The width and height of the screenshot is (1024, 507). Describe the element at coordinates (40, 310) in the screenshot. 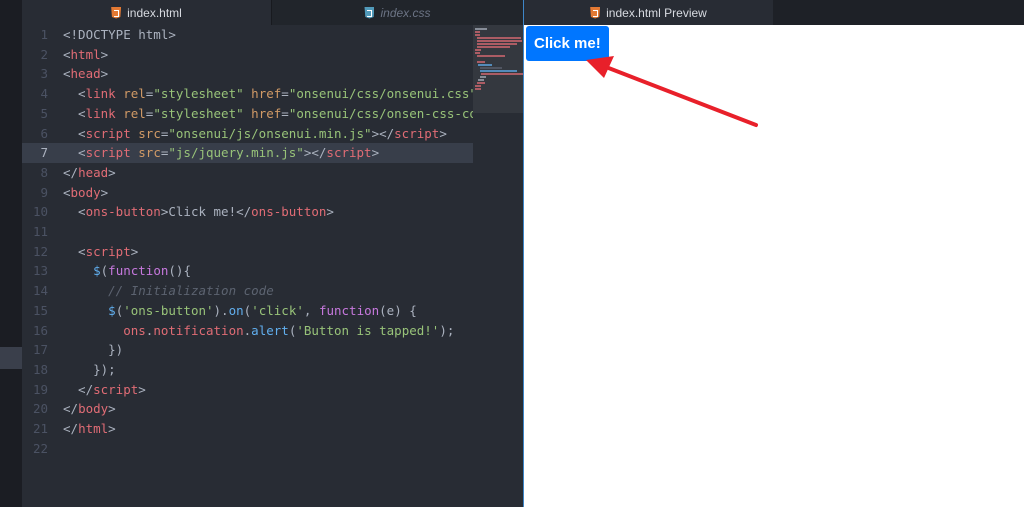

I see `line-number: 15` at that location.